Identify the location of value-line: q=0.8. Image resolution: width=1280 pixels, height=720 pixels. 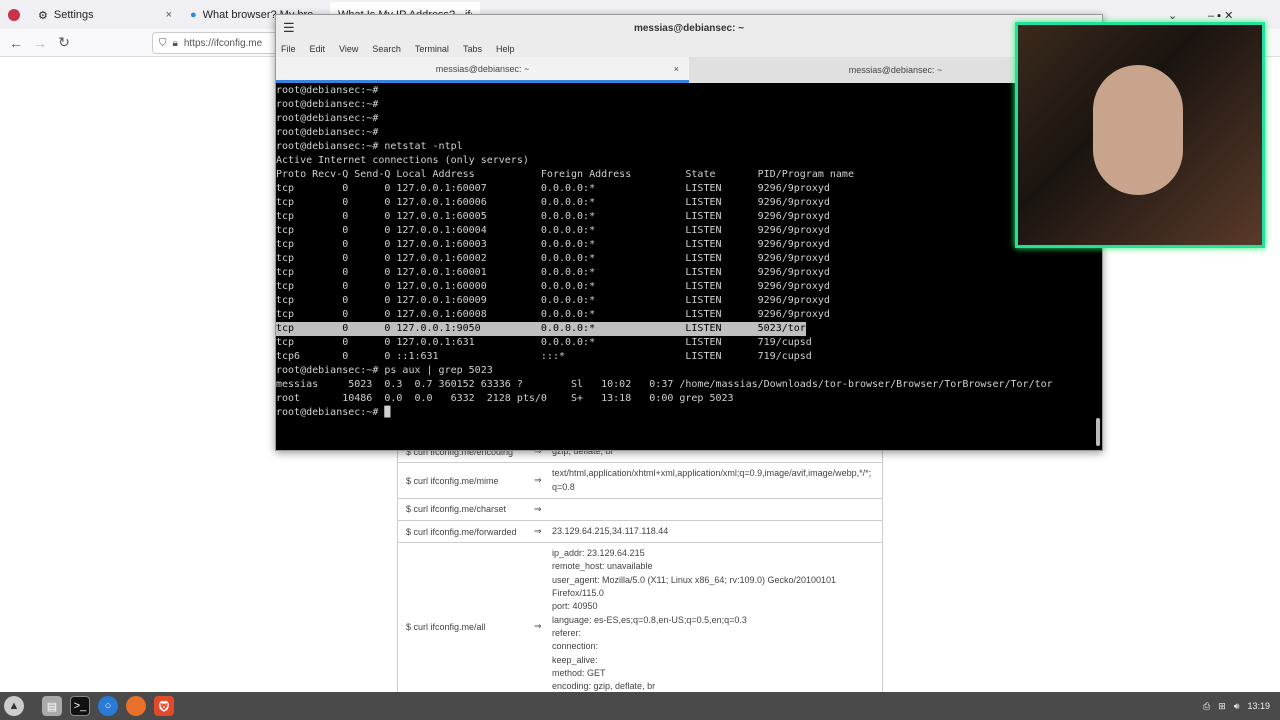
(563, 486).